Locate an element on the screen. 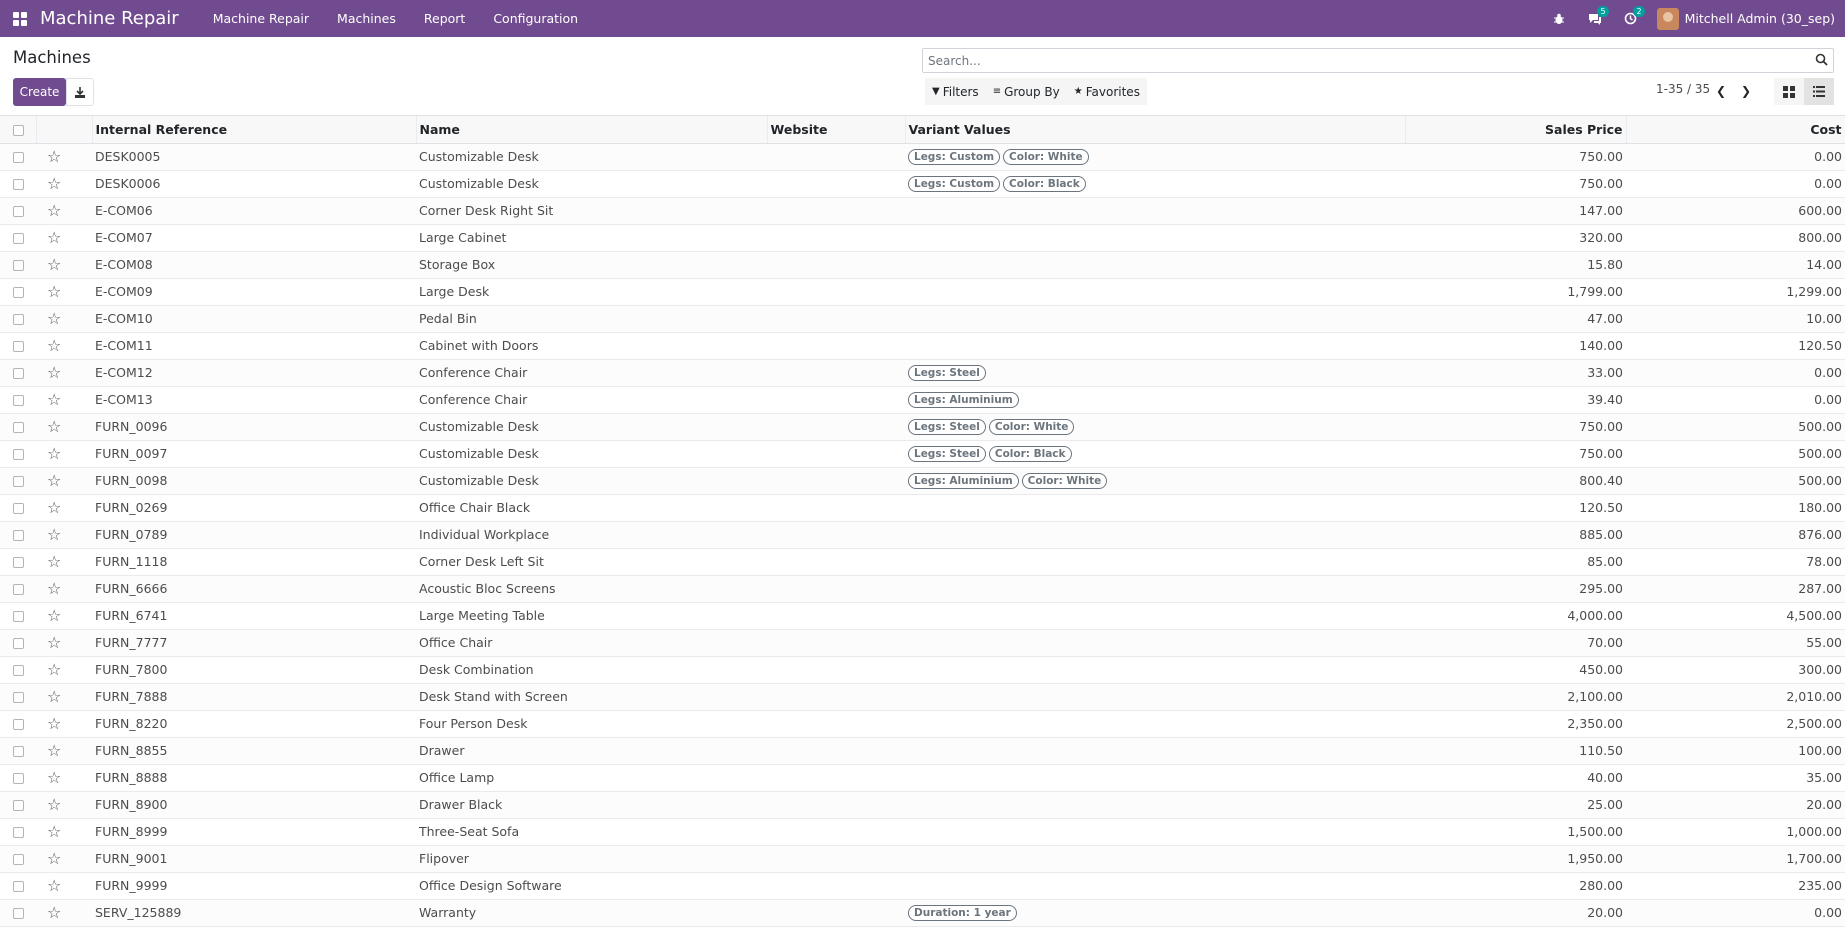  search-input is located at coordinates (1363, 60).